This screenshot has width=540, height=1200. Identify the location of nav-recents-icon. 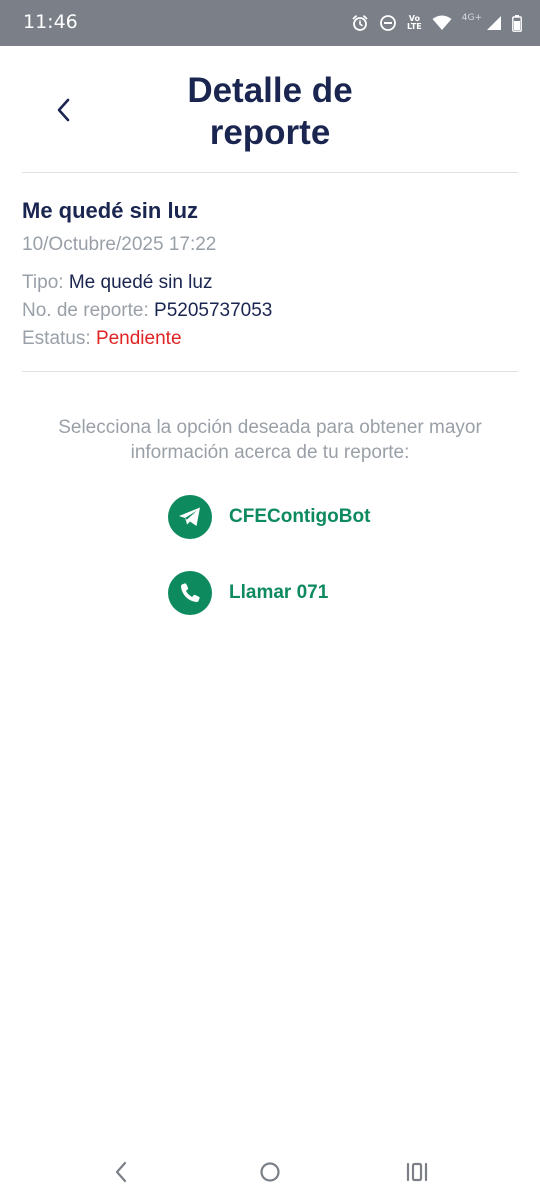
(417, 1172).